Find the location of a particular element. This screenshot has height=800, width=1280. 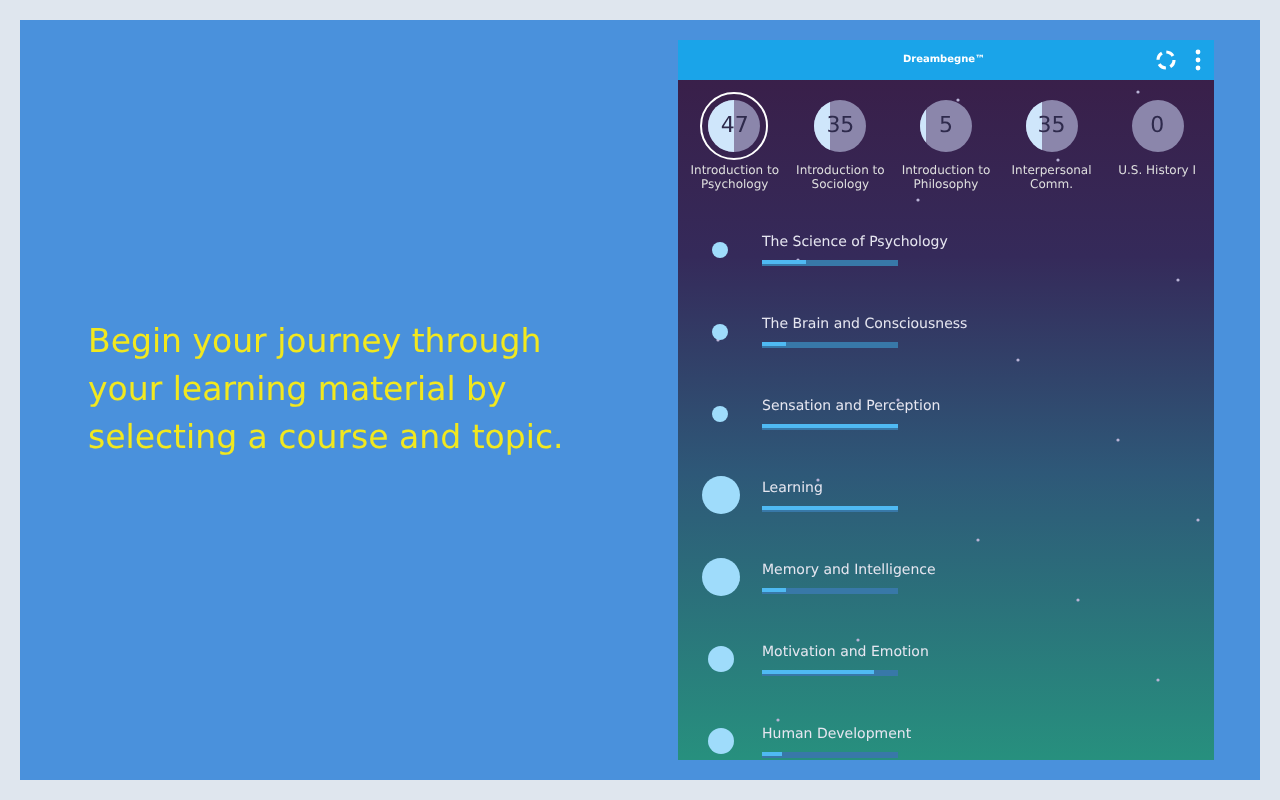

menu-icon is located at coordinates (1198, 60).